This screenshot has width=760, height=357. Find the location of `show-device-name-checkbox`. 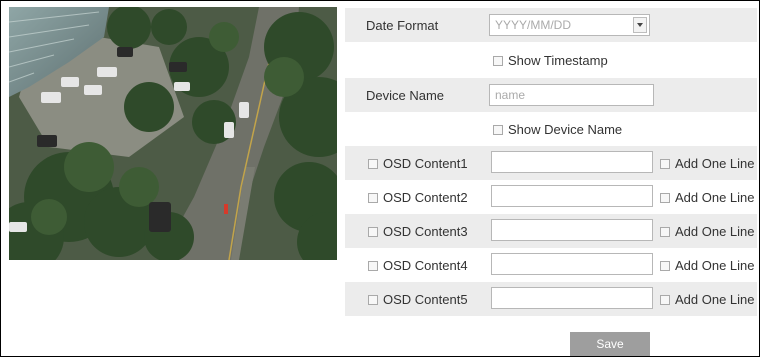

show-device-name-checkbox is located at coordinates (498, 129).